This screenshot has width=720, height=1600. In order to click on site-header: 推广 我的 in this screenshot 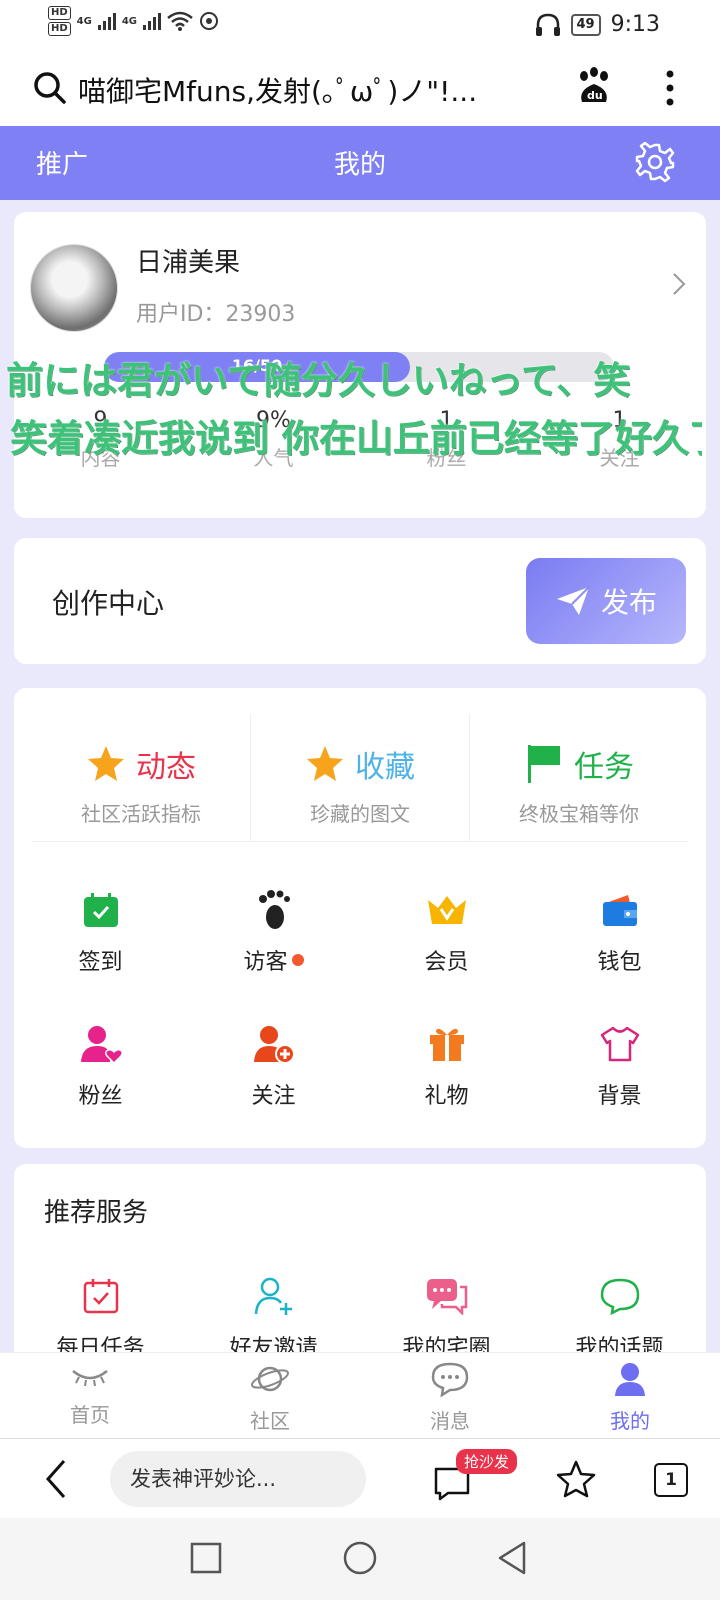, I will do `click(360, 163)`.